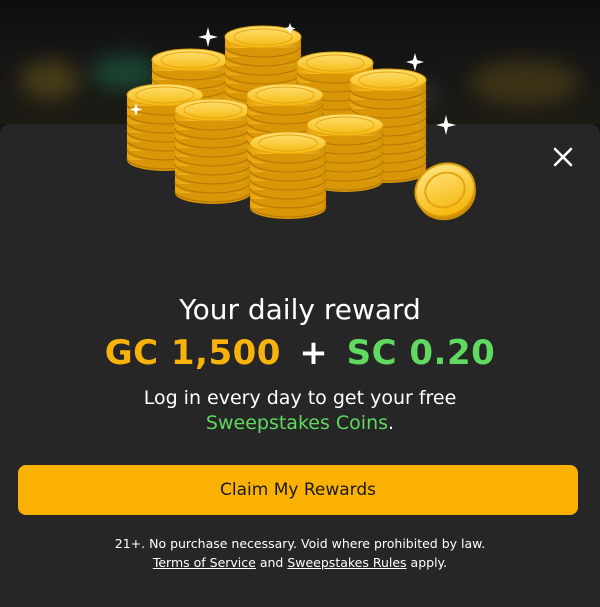 This screenshot has width=600, height=607. What do you see at coordinates (300, 309) in the screenshot?
I see `reward-title: Your daily reward` at bounding box center [300, 309].